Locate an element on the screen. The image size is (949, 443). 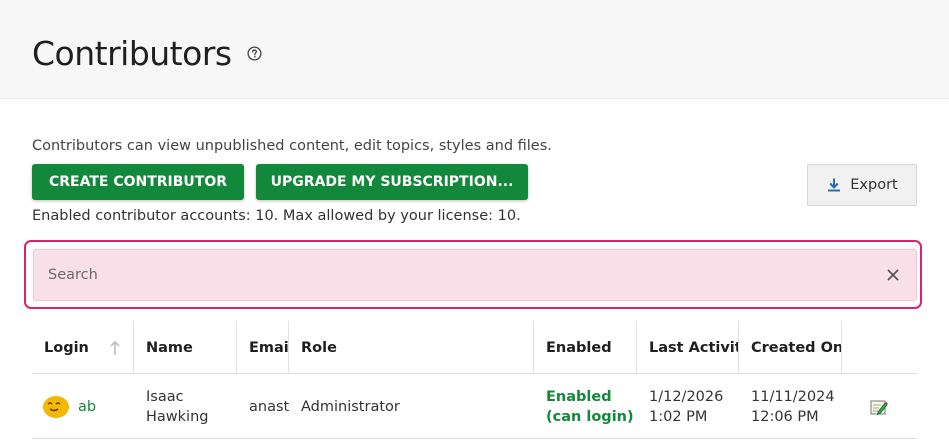
cell-email: anast is located at coordinates (269, 406).